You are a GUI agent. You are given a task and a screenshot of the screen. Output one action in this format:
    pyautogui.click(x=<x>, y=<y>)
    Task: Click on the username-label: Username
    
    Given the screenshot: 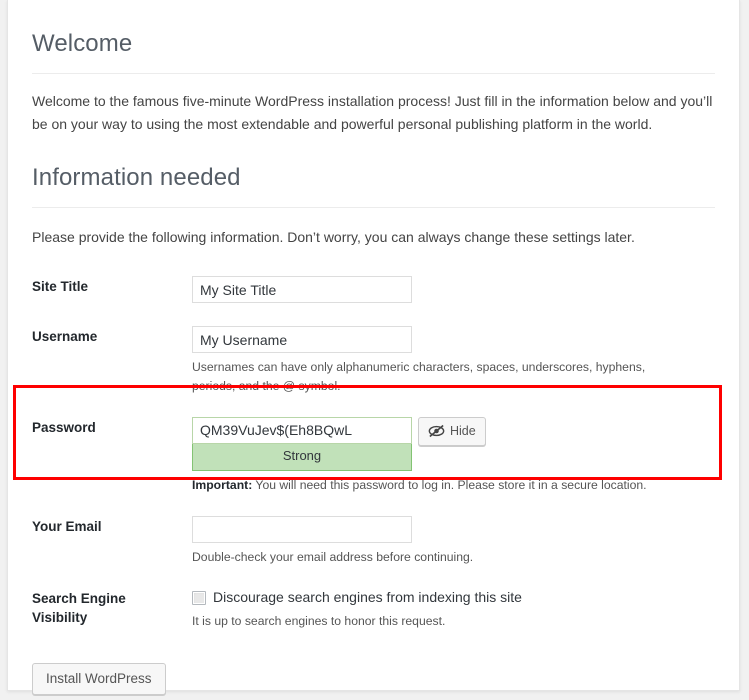 What is the action you would take?
    pyautogui.click(x=65, y=337)
    